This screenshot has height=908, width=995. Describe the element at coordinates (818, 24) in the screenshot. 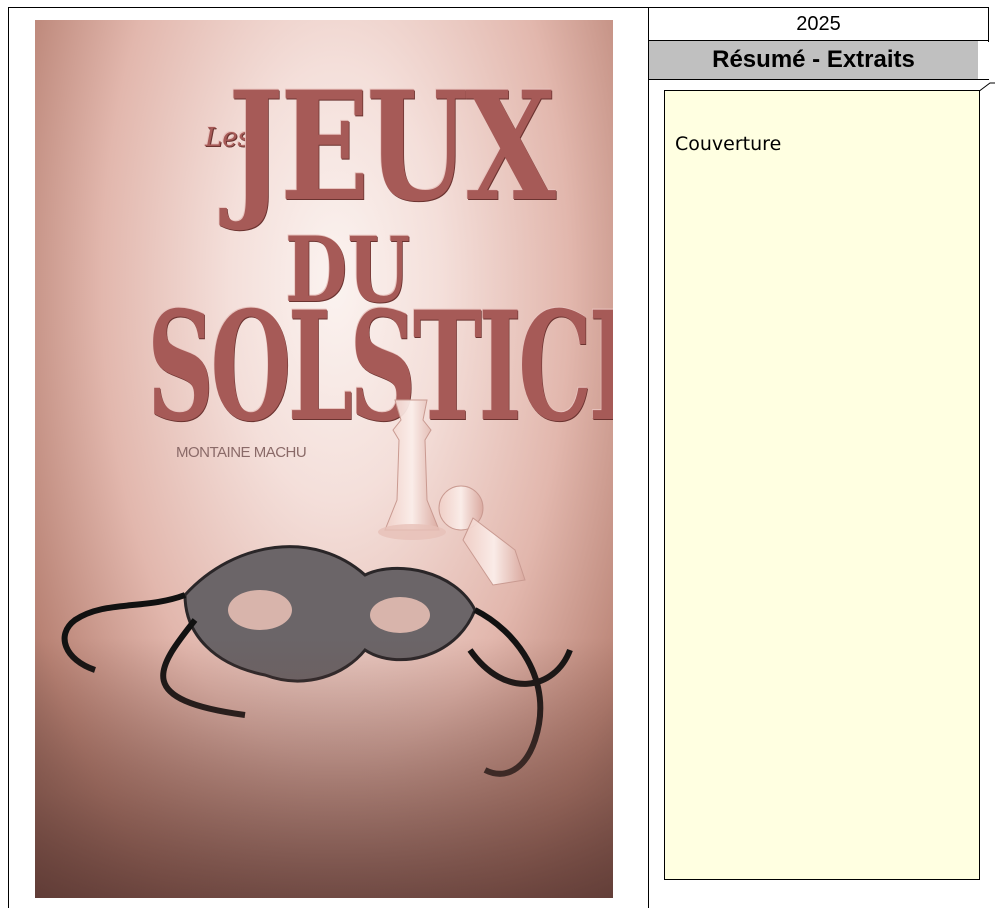

I see `year-cell: 2025` at that location.